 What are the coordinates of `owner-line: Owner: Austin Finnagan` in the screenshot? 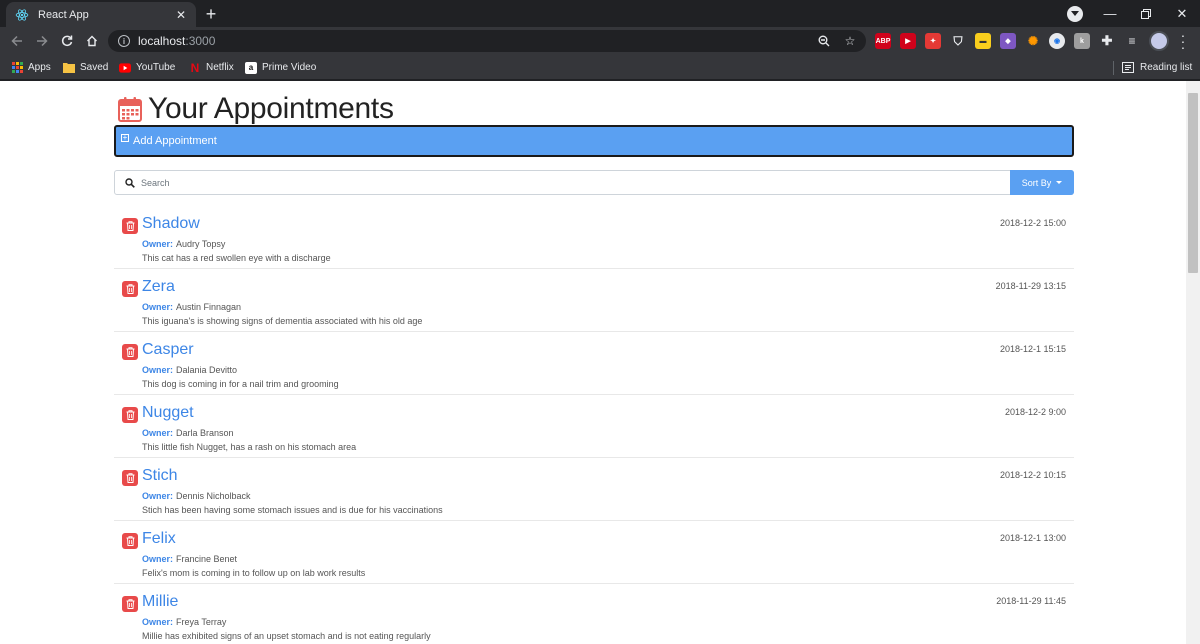 It's located at (191, 307).